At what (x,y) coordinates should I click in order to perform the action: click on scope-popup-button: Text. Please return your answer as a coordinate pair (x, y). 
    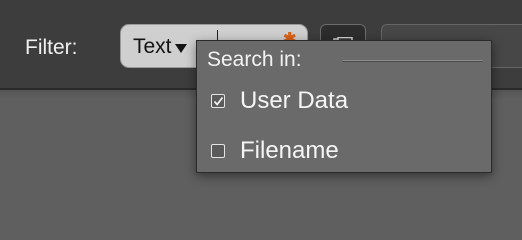
    Looking at the image, I should click on (160, 47).